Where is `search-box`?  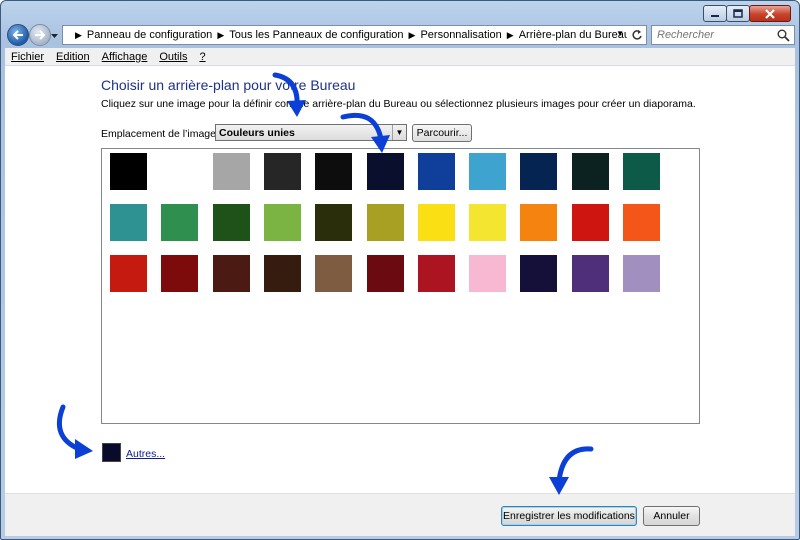
search-box is located at coordinates (723, 35).